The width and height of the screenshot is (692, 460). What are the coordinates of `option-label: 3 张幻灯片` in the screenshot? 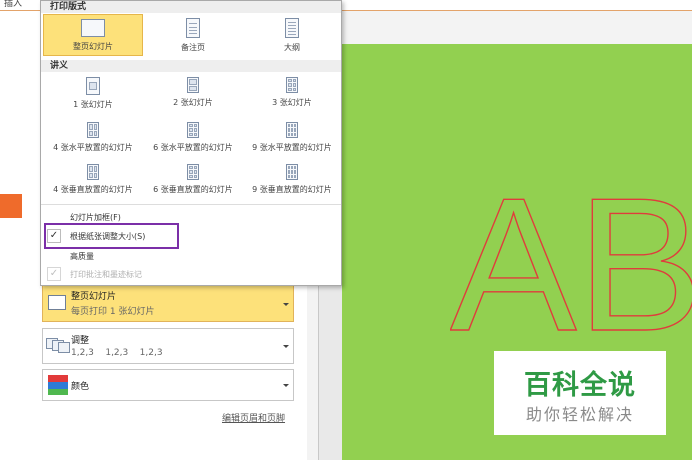 It's located at (292, 102).